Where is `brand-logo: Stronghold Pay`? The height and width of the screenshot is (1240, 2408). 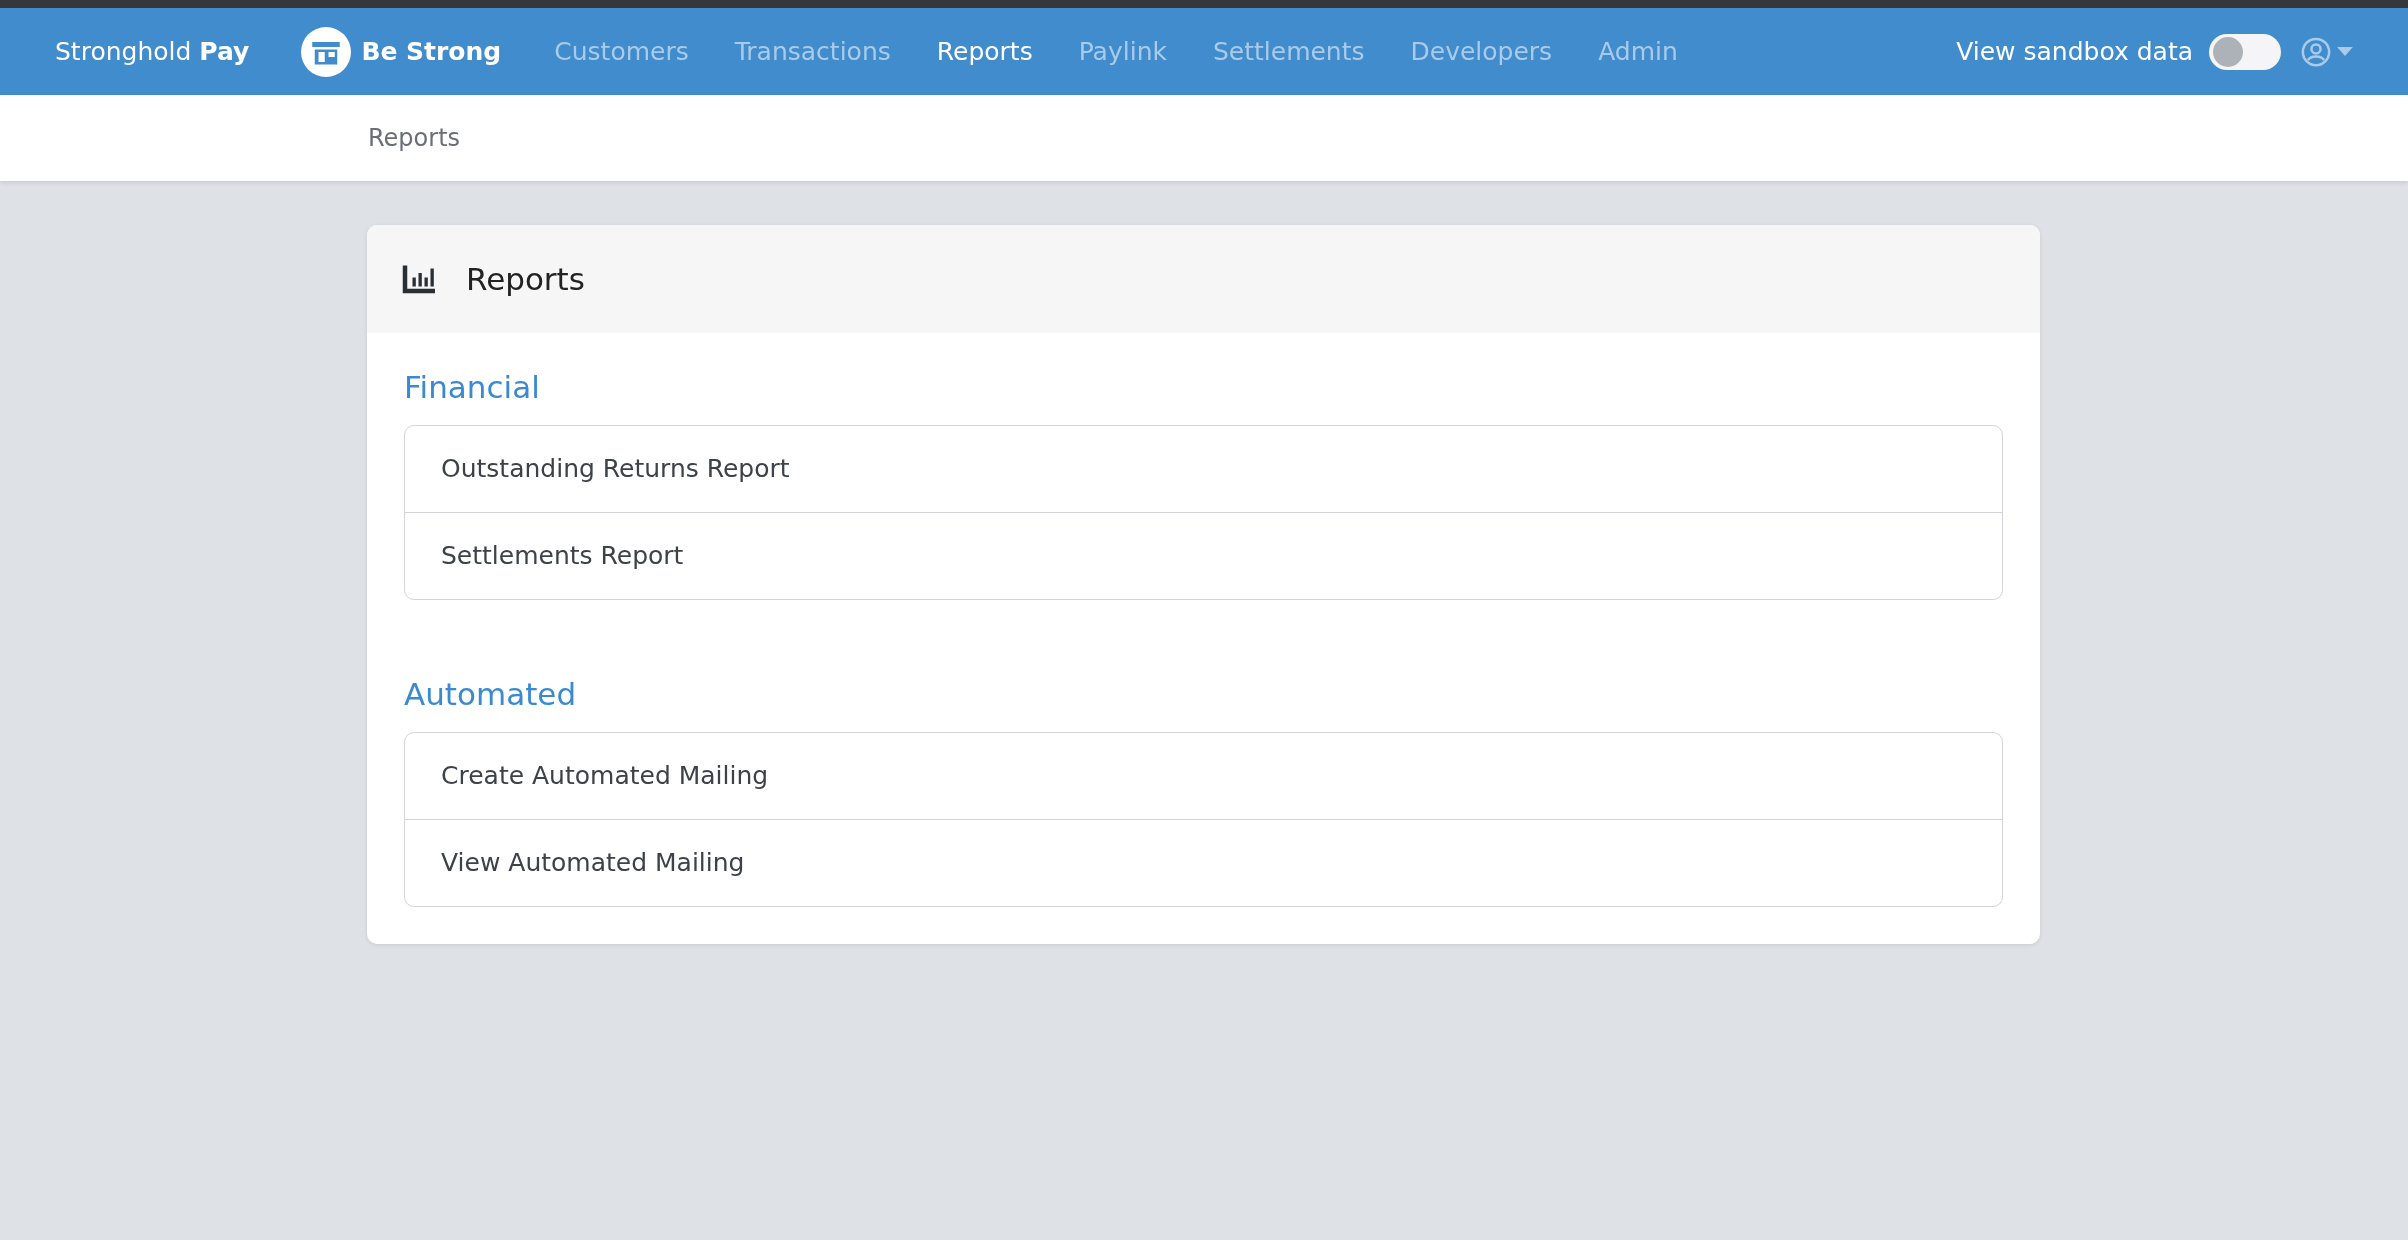
brand-logo: Stronghold Pay is located at coordinates (152, 51).